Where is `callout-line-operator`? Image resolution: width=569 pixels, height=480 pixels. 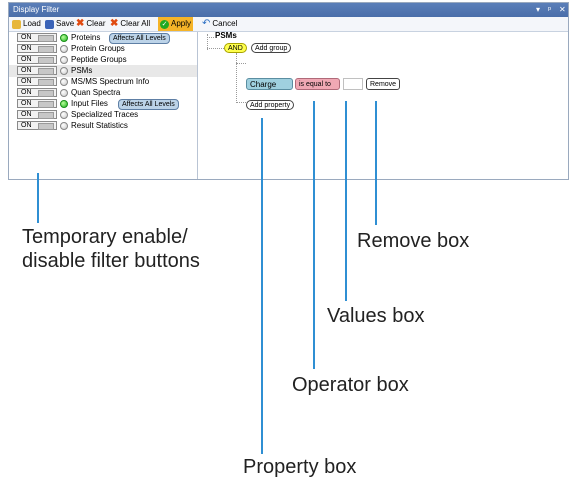 callout-line-operator is located at coordinates (314, 235).